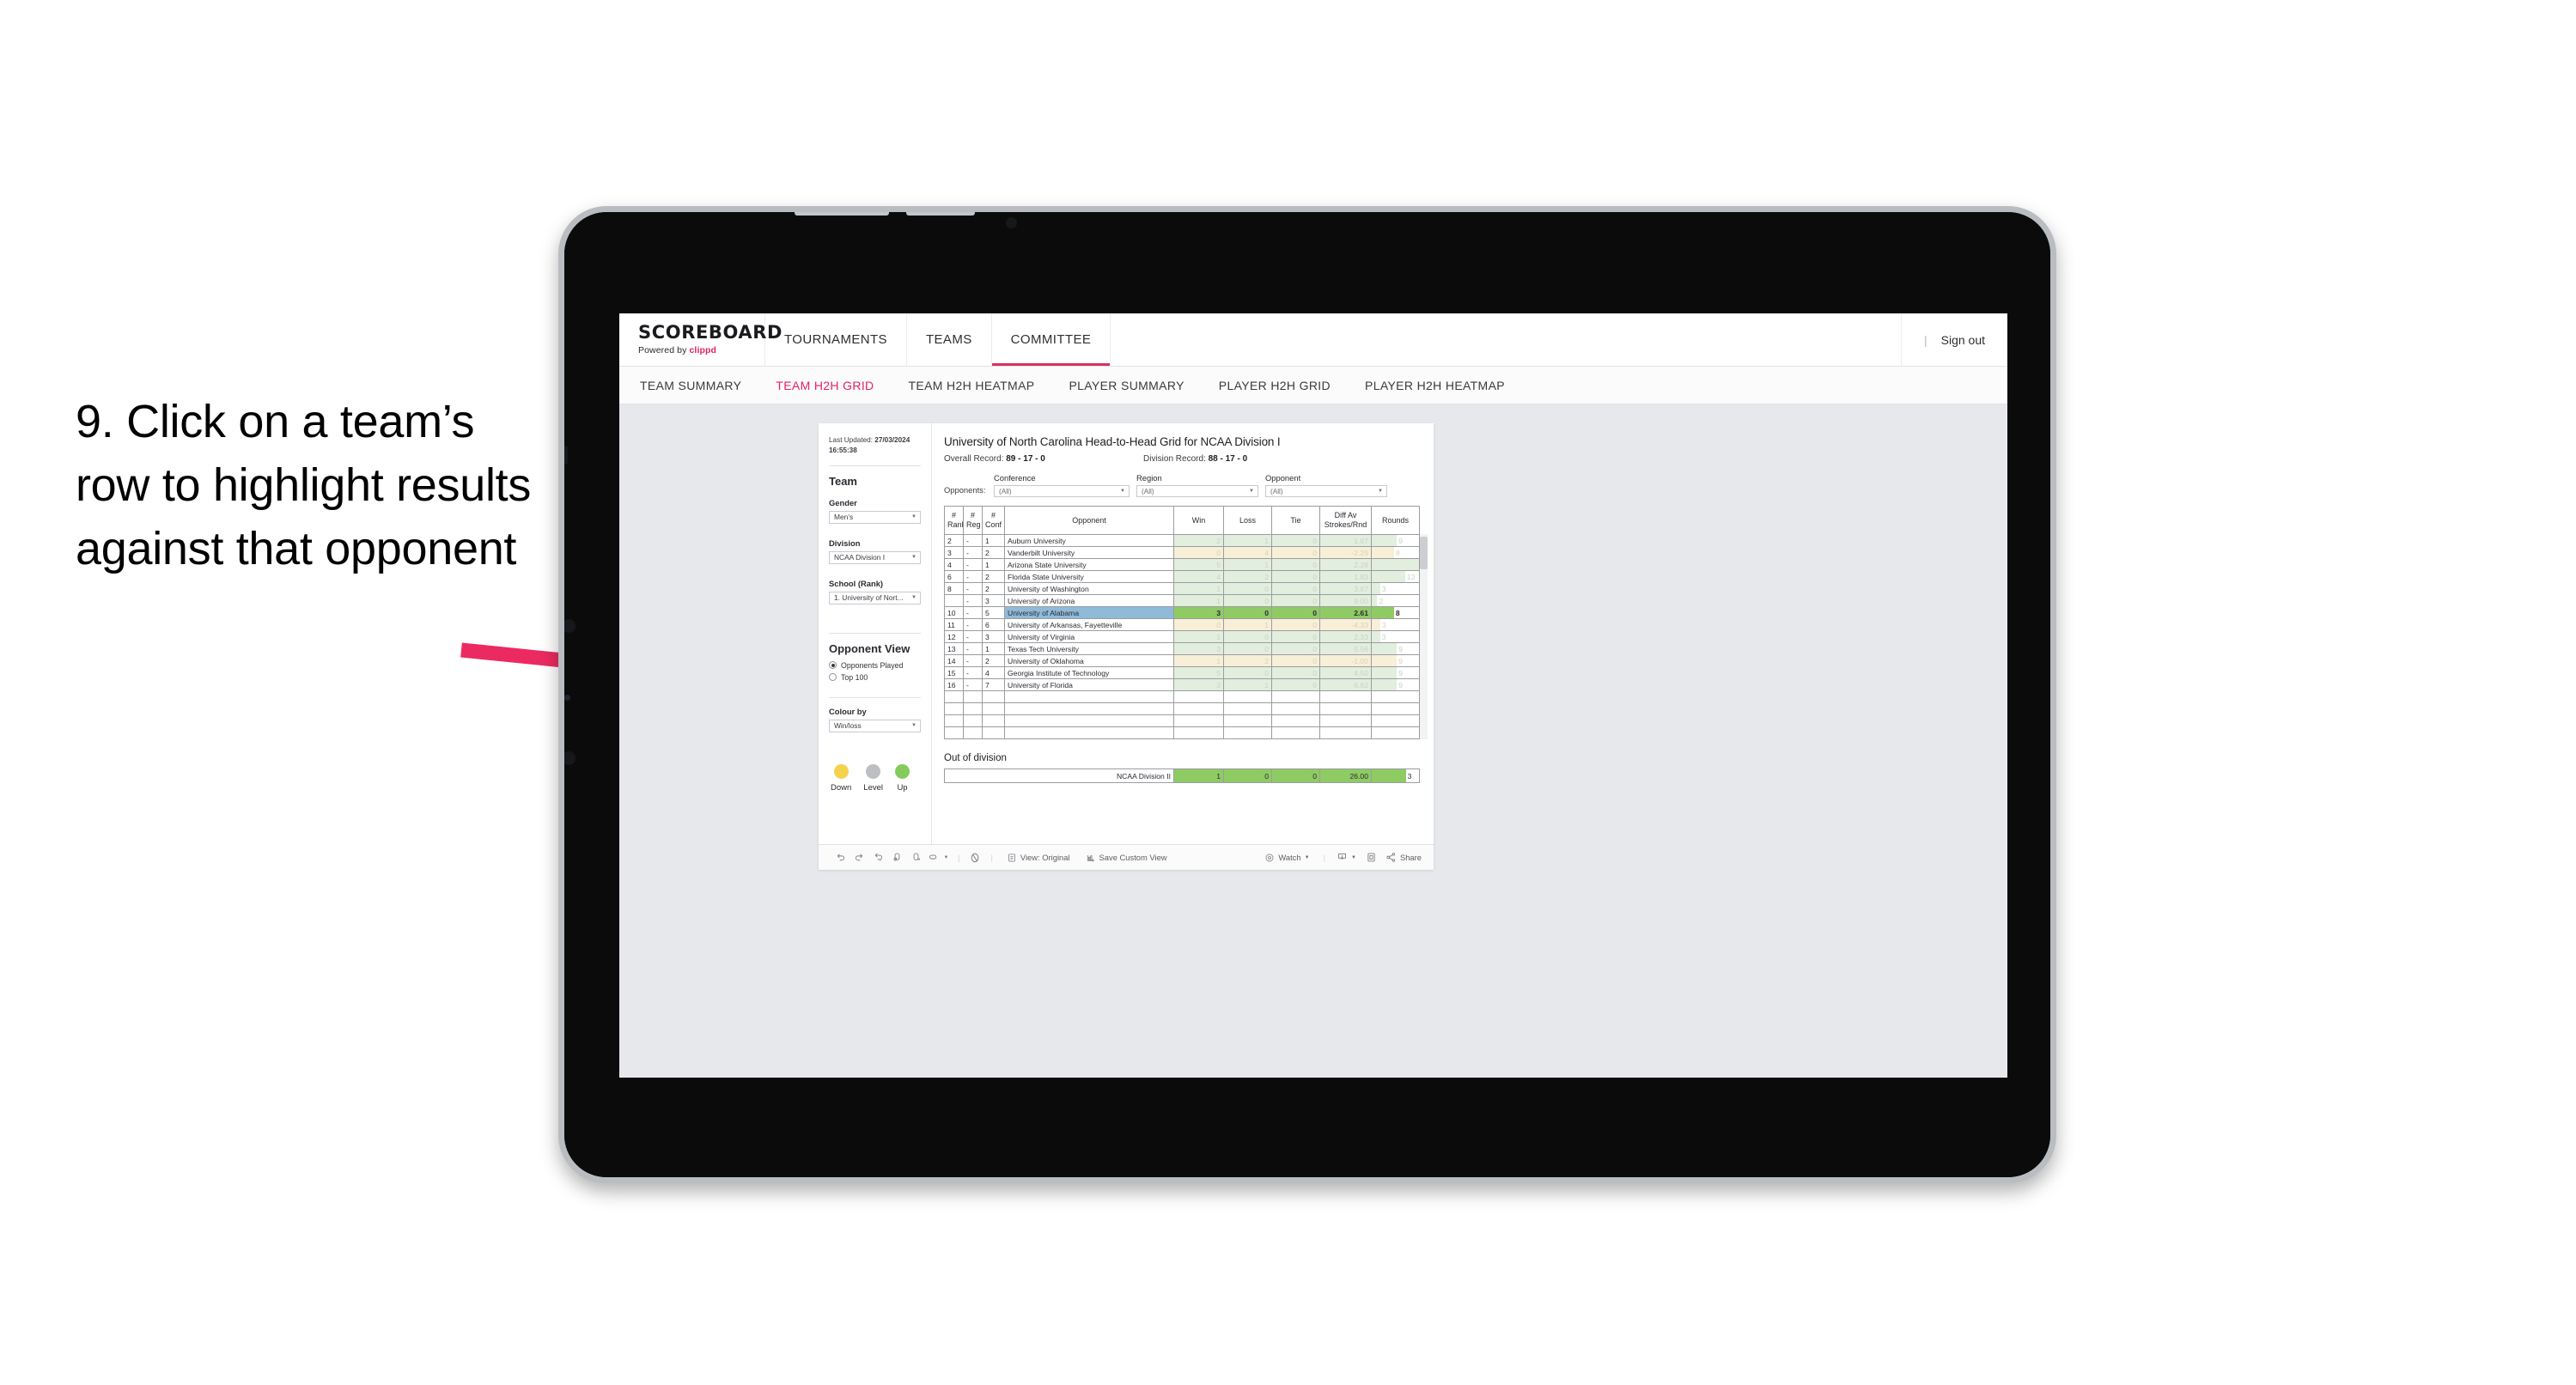  What do you see at coordinates (1409, 776) in the screenshot?
I see `ood-rounds-value: 3` at bounding box center [1409, 776].